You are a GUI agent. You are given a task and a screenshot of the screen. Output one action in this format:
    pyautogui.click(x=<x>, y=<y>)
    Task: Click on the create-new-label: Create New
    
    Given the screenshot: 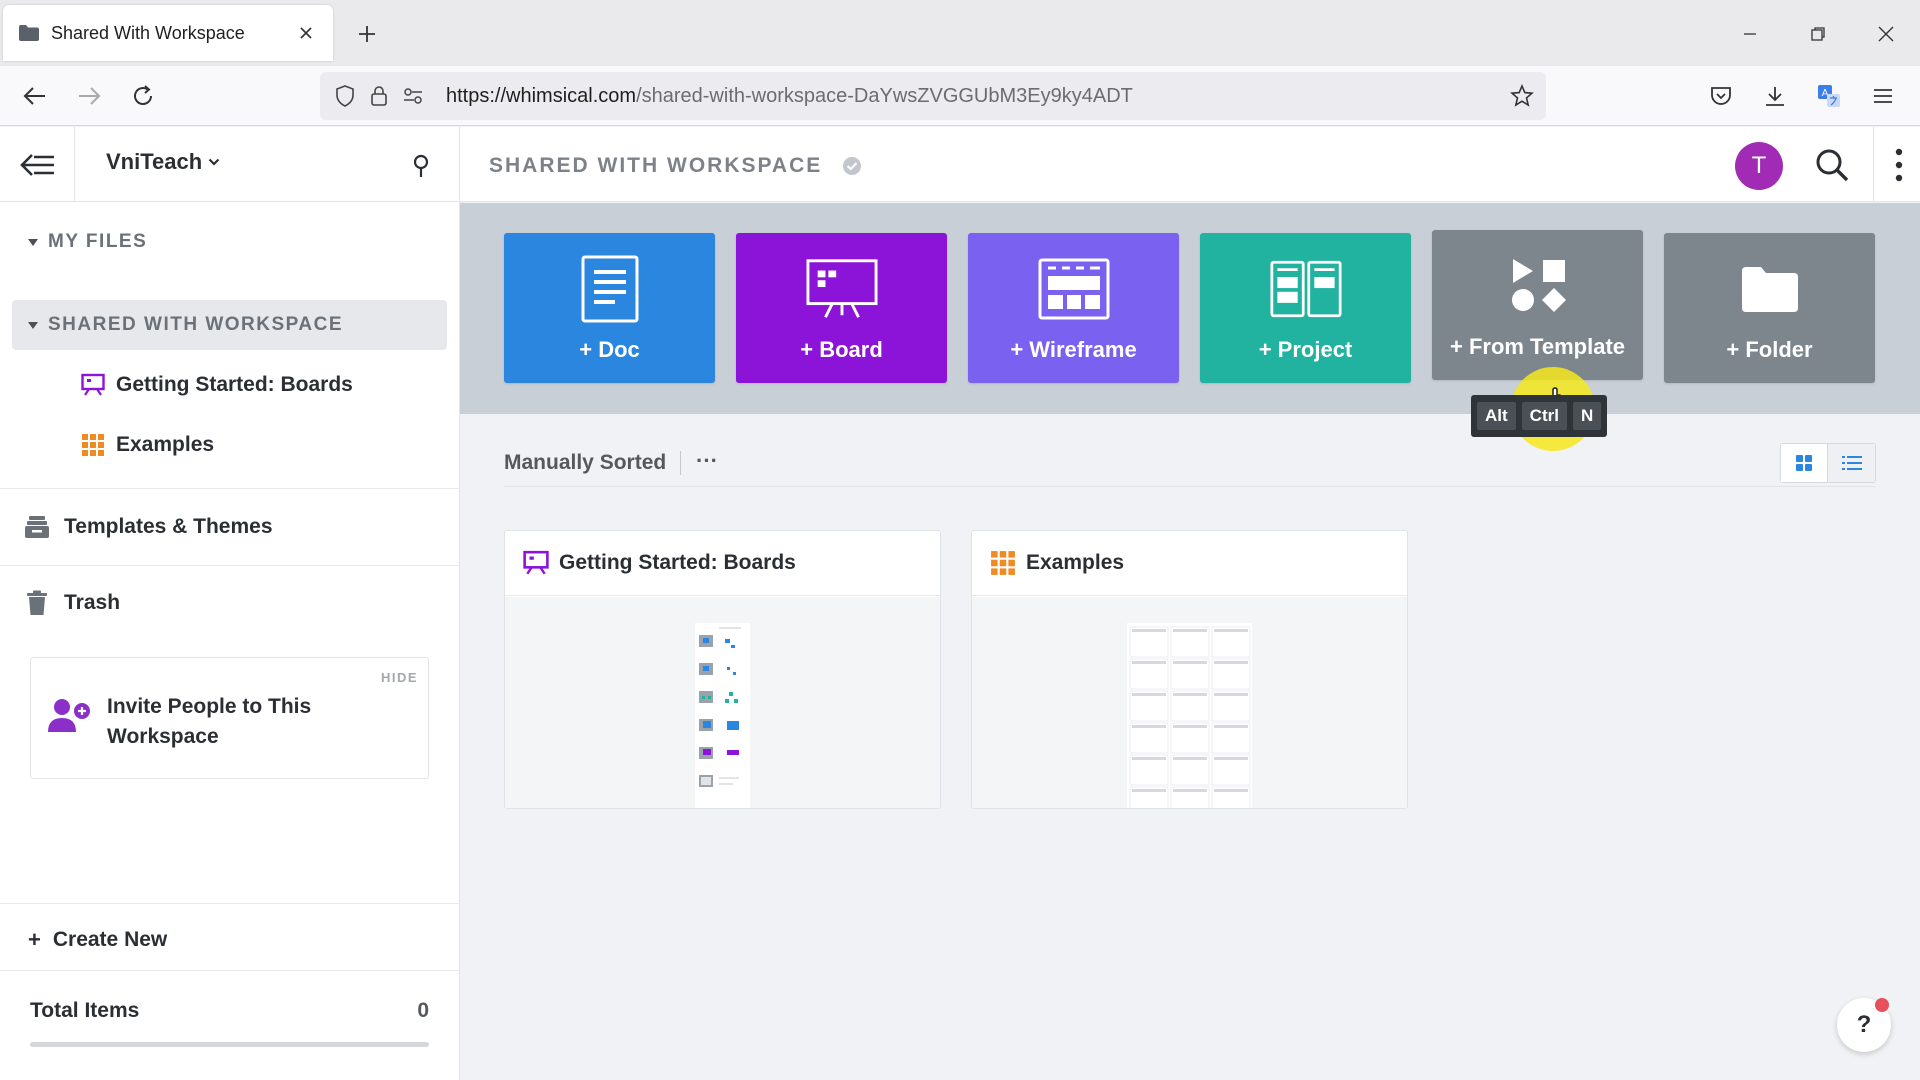 What is the action you would take?
    pyautogui.click(x=110, y=939)
    